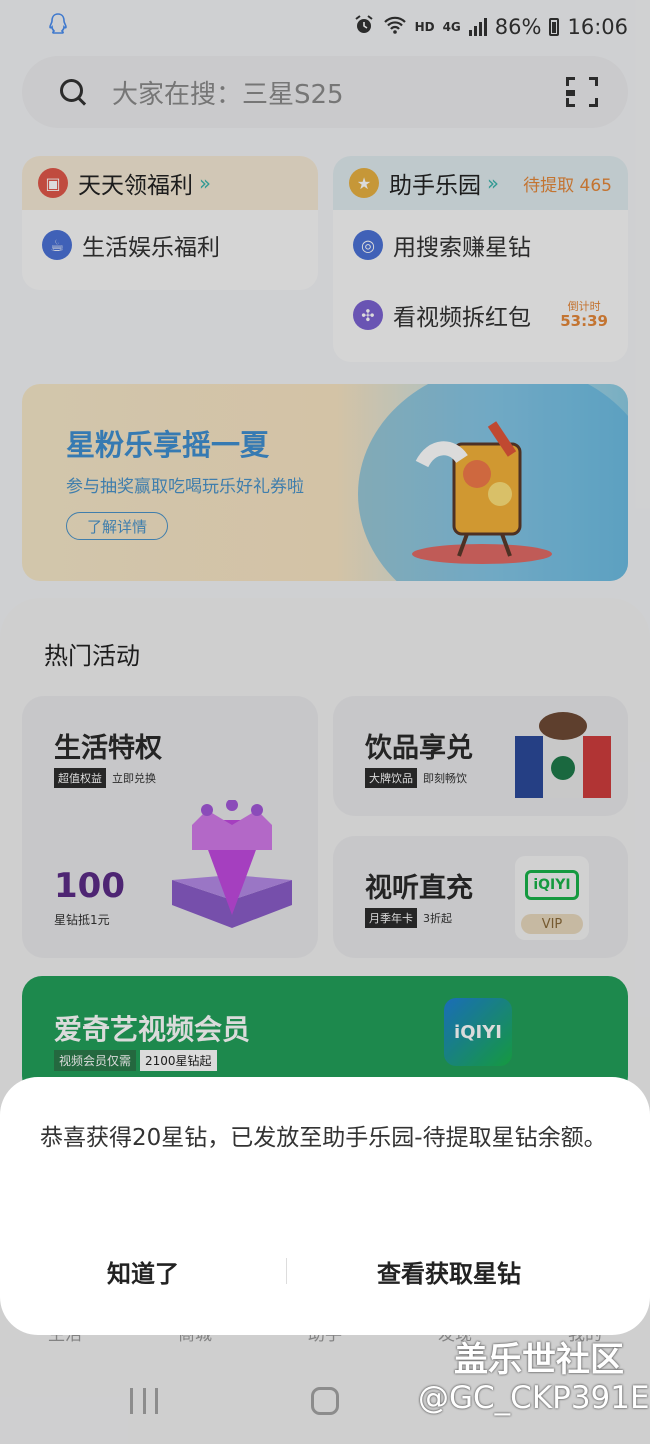  What do you see at coordinates (325, 1401) in the screenshot?
I see `home-icon` at bounding box center [325, 1401].